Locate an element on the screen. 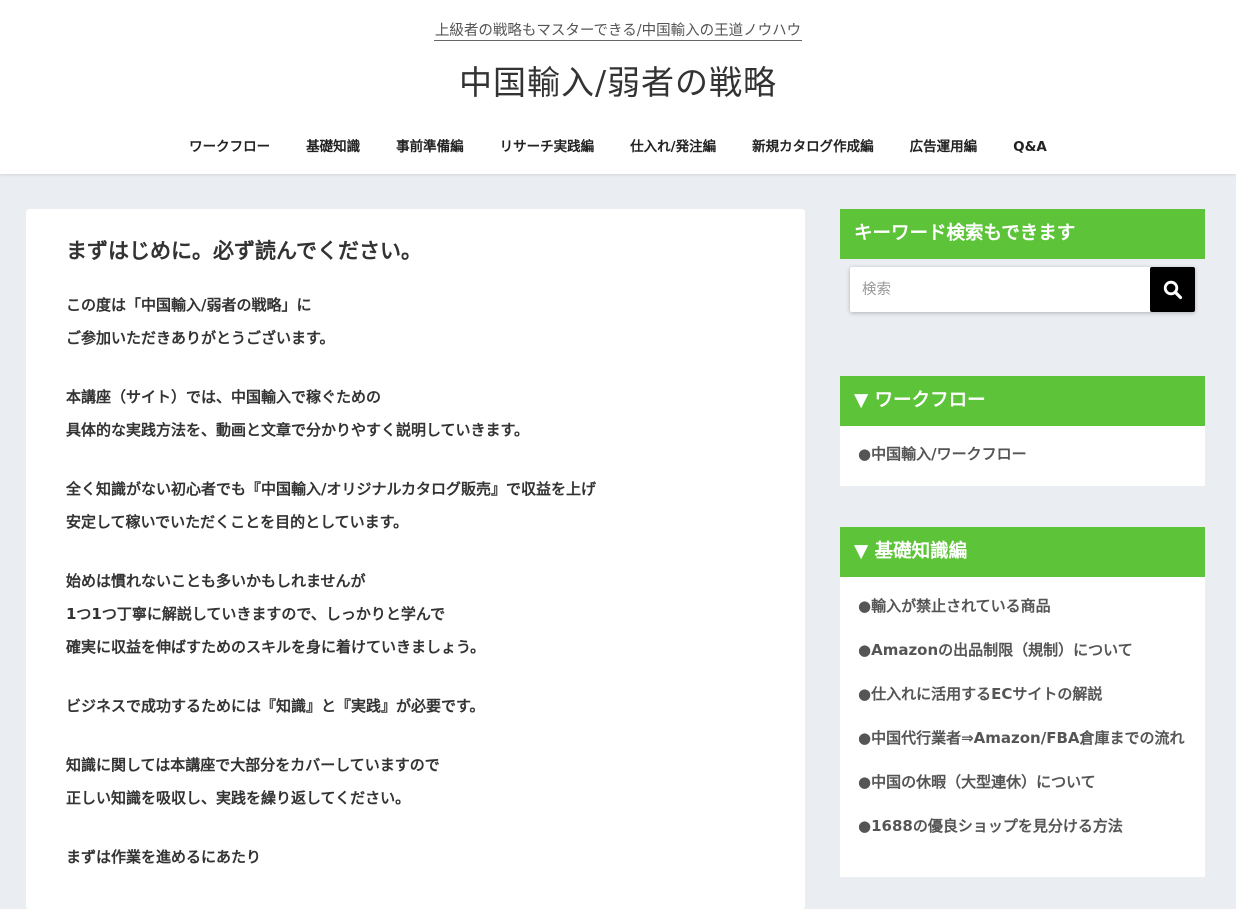 This screenshot has width=1236, height=909. article-line: 具体的な実践方法を、動画と文章で分かりやすく説明していきます。 is located at coordinates (298, 430).